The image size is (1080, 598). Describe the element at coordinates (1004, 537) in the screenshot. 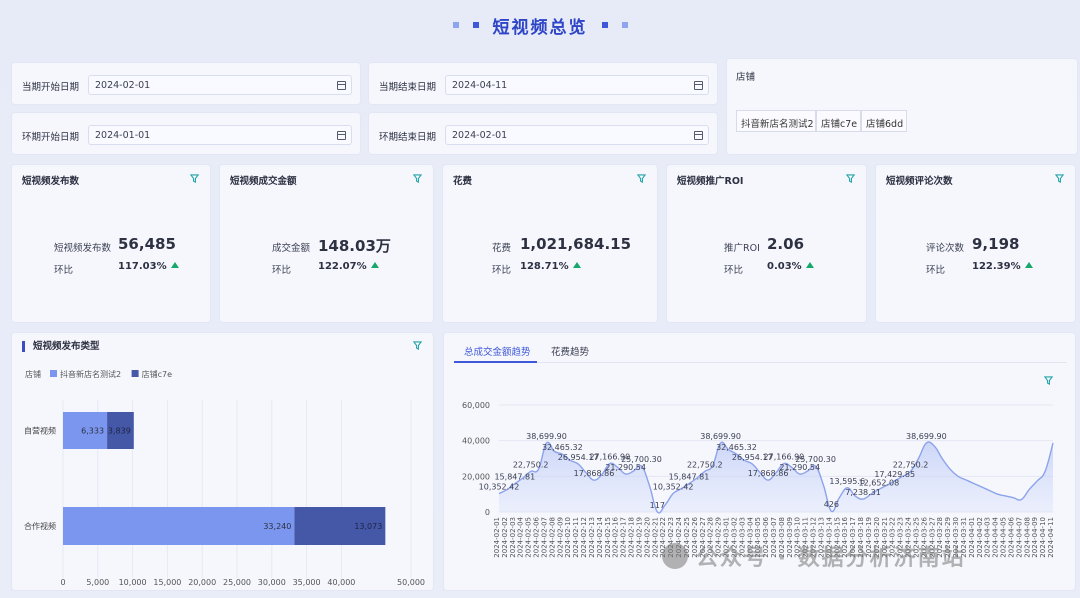

I see `x-tick-label: 2024-04-05` at that location.